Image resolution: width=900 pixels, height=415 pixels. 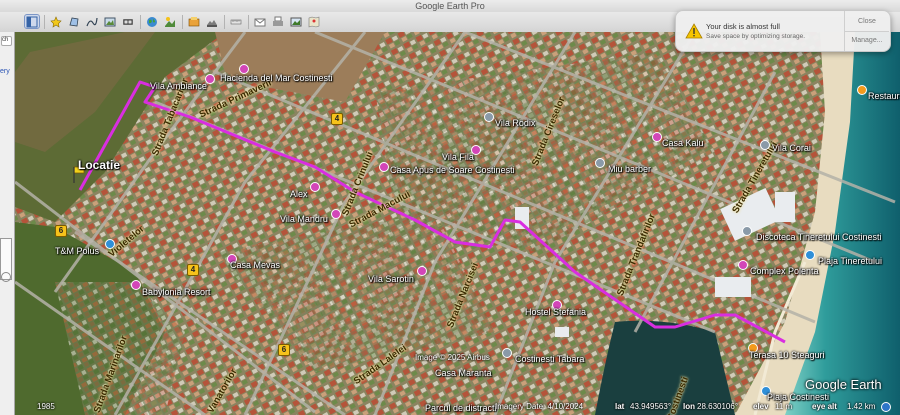 What do you see at coordinates (314, 21) in the screenshot?
I see `view-in-maps-icon` at bounding box center [314, 21].